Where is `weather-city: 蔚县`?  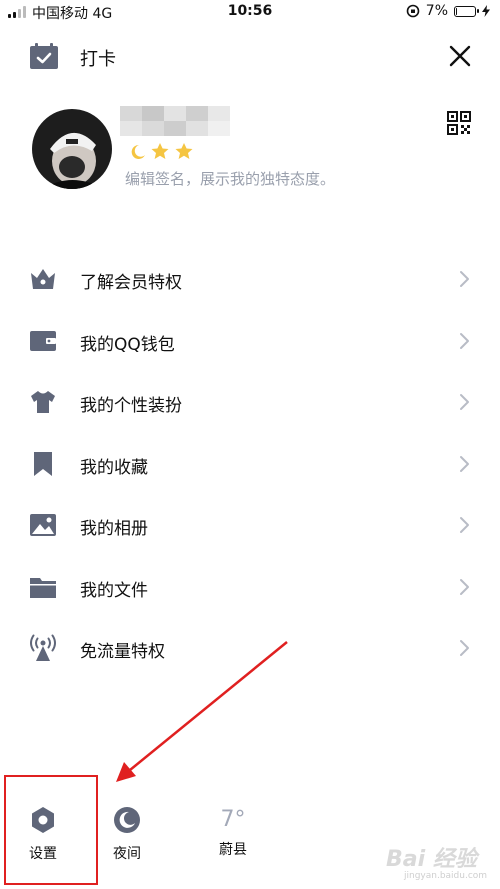
weather-city: 蔚县 is located at coordinates (233, 850).